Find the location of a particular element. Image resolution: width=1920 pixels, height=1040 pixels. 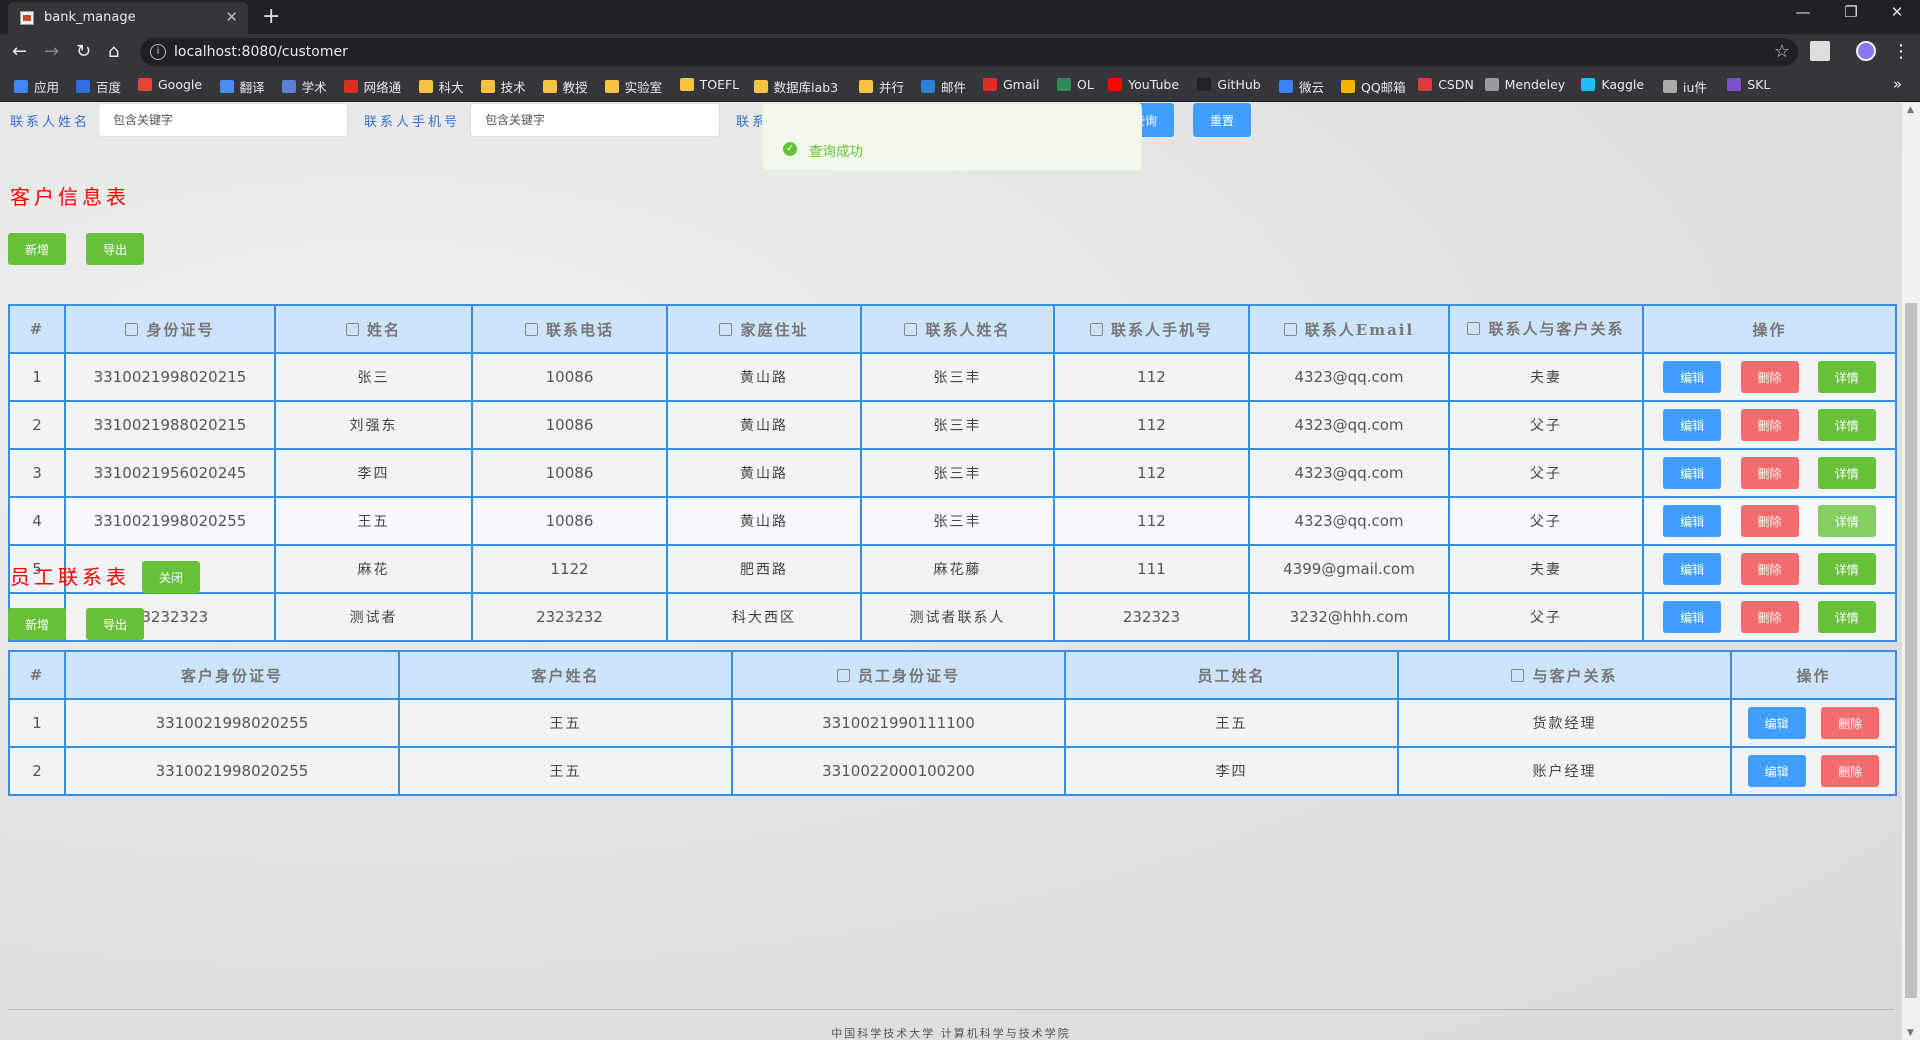

column-header: 姓名 is located at coordinates (373, 329).